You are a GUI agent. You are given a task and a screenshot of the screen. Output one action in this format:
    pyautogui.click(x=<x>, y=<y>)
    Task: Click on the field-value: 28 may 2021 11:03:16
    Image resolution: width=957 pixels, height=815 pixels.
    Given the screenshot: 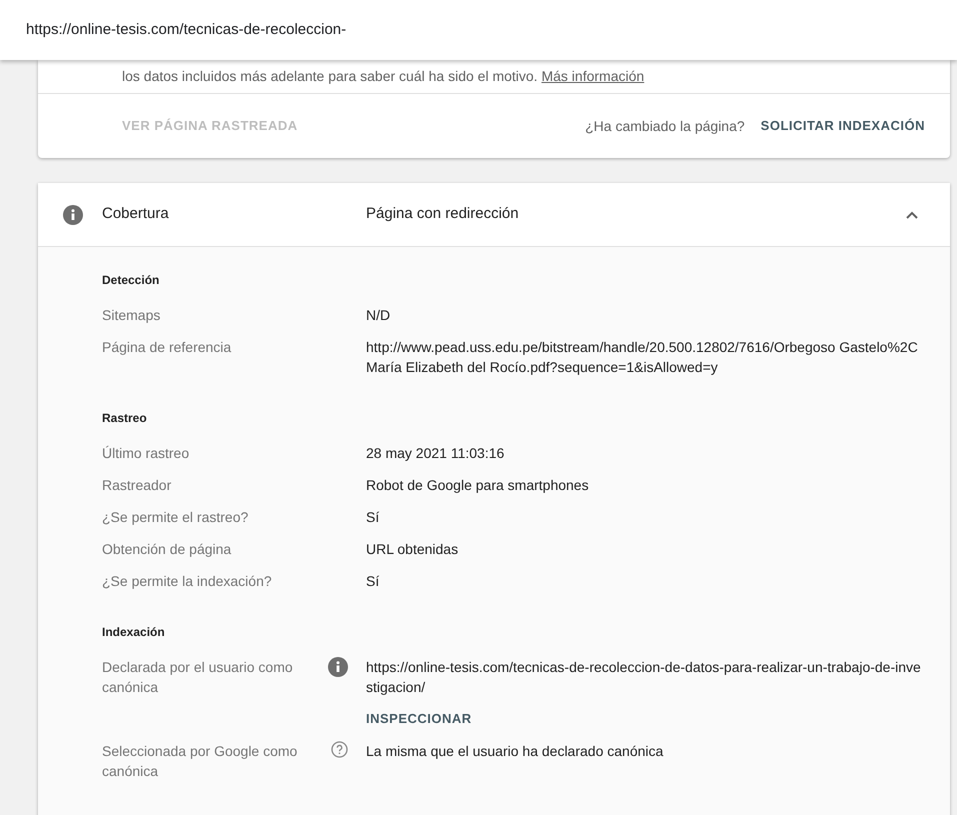 What is the action you would take?
    pyautogui.click(x=436, y=453)
    